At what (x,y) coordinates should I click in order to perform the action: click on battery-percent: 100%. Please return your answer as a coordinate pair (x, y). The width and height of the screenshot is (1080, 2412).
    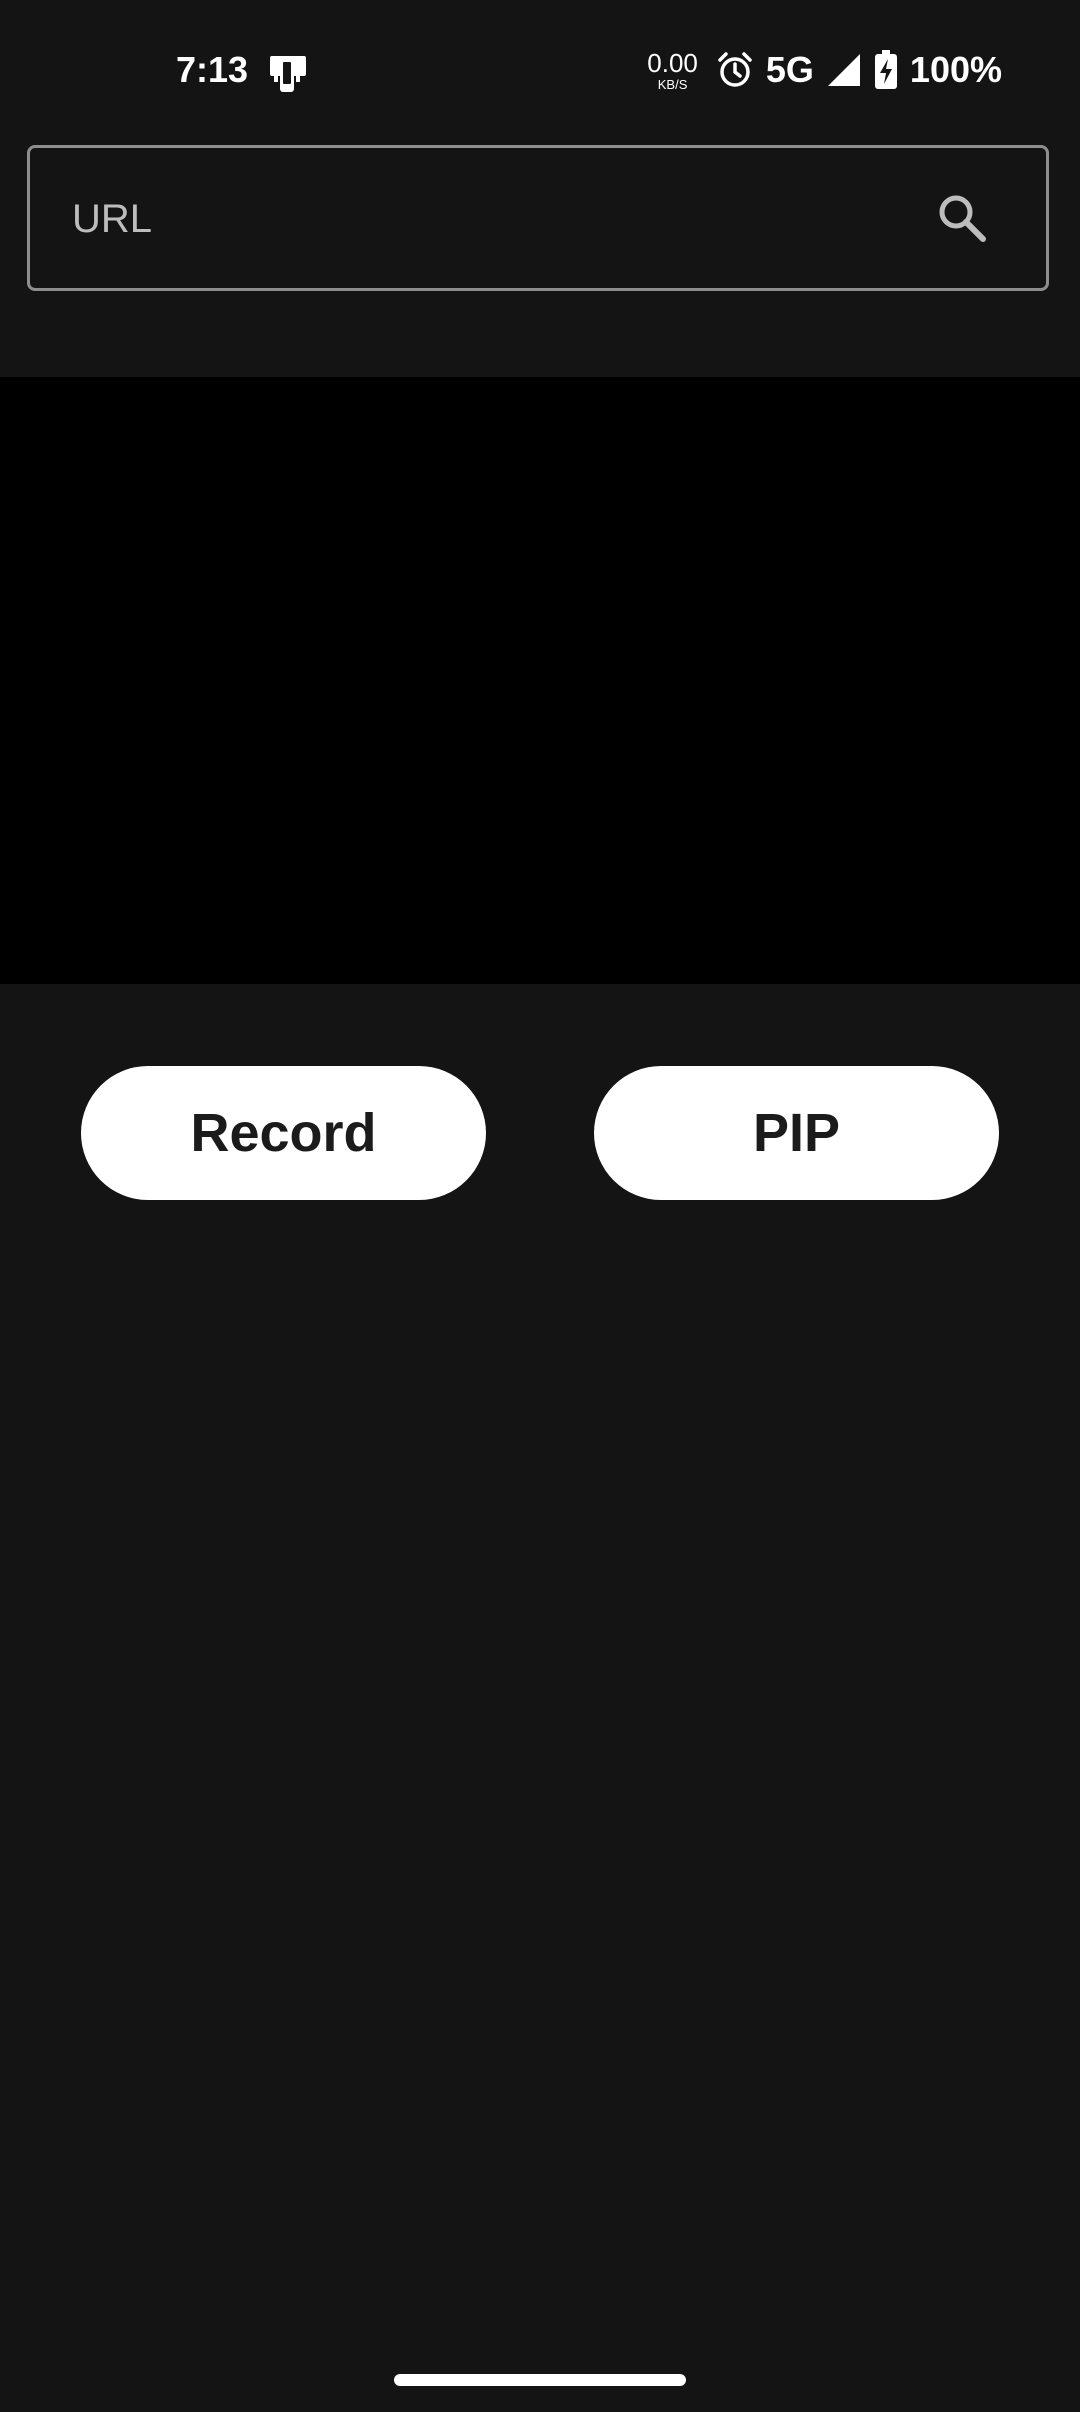
    Looking at the image, I should click on (955, 69).